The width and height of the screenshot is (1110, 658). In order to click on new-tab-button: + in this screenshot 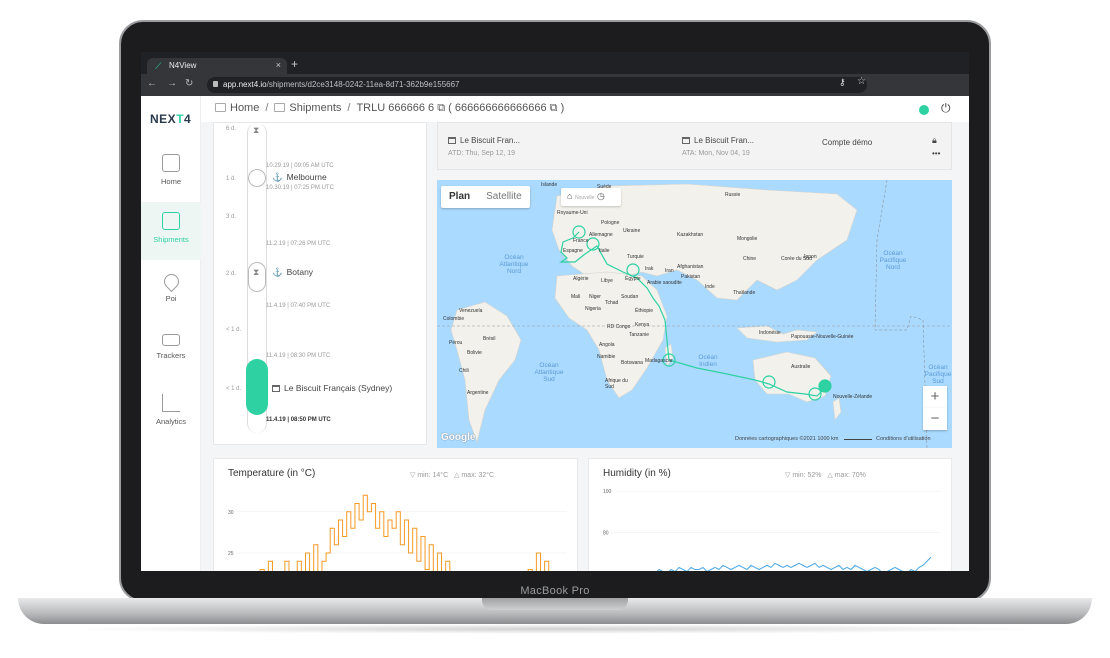, I will do `click(294, 64)`.